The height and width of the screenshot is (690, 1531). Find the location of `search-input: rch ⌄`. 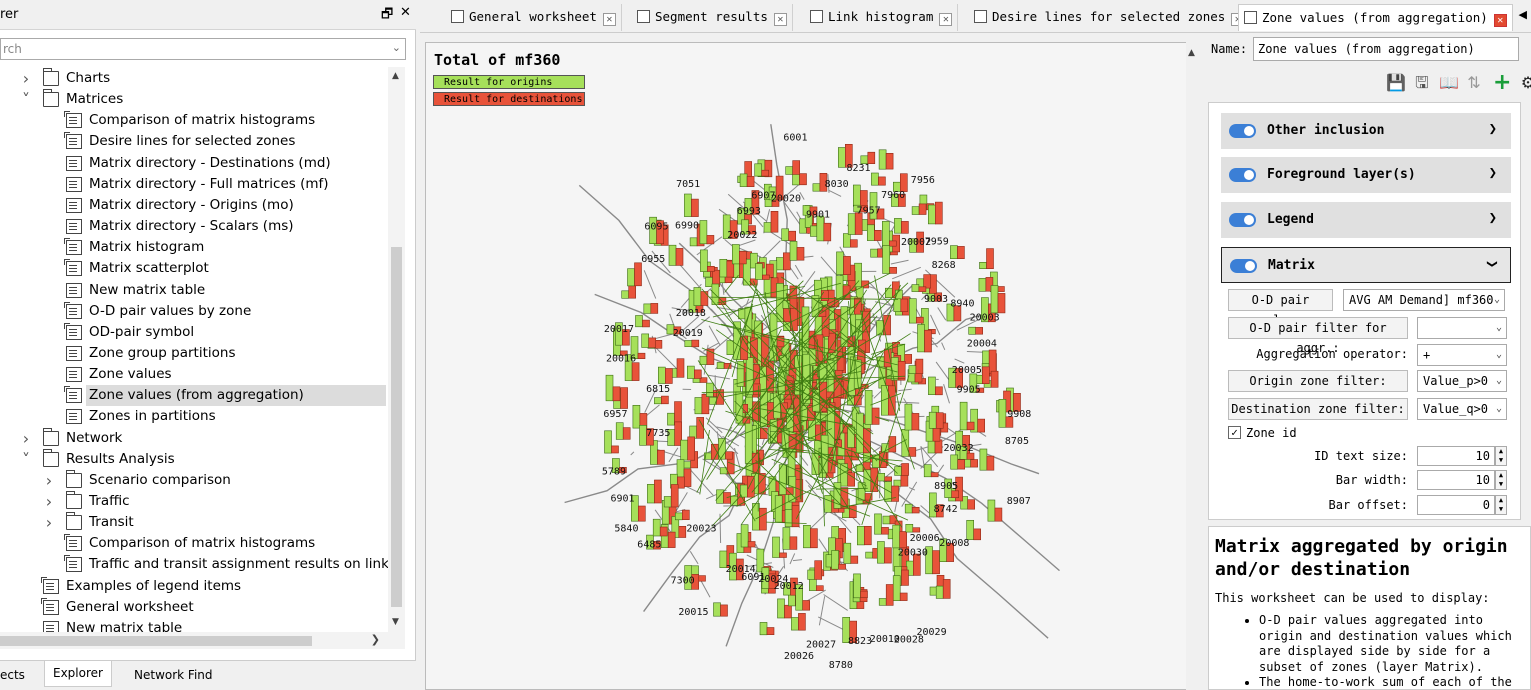

search-input: rch ⌄ is located at coordinates (203, 49).